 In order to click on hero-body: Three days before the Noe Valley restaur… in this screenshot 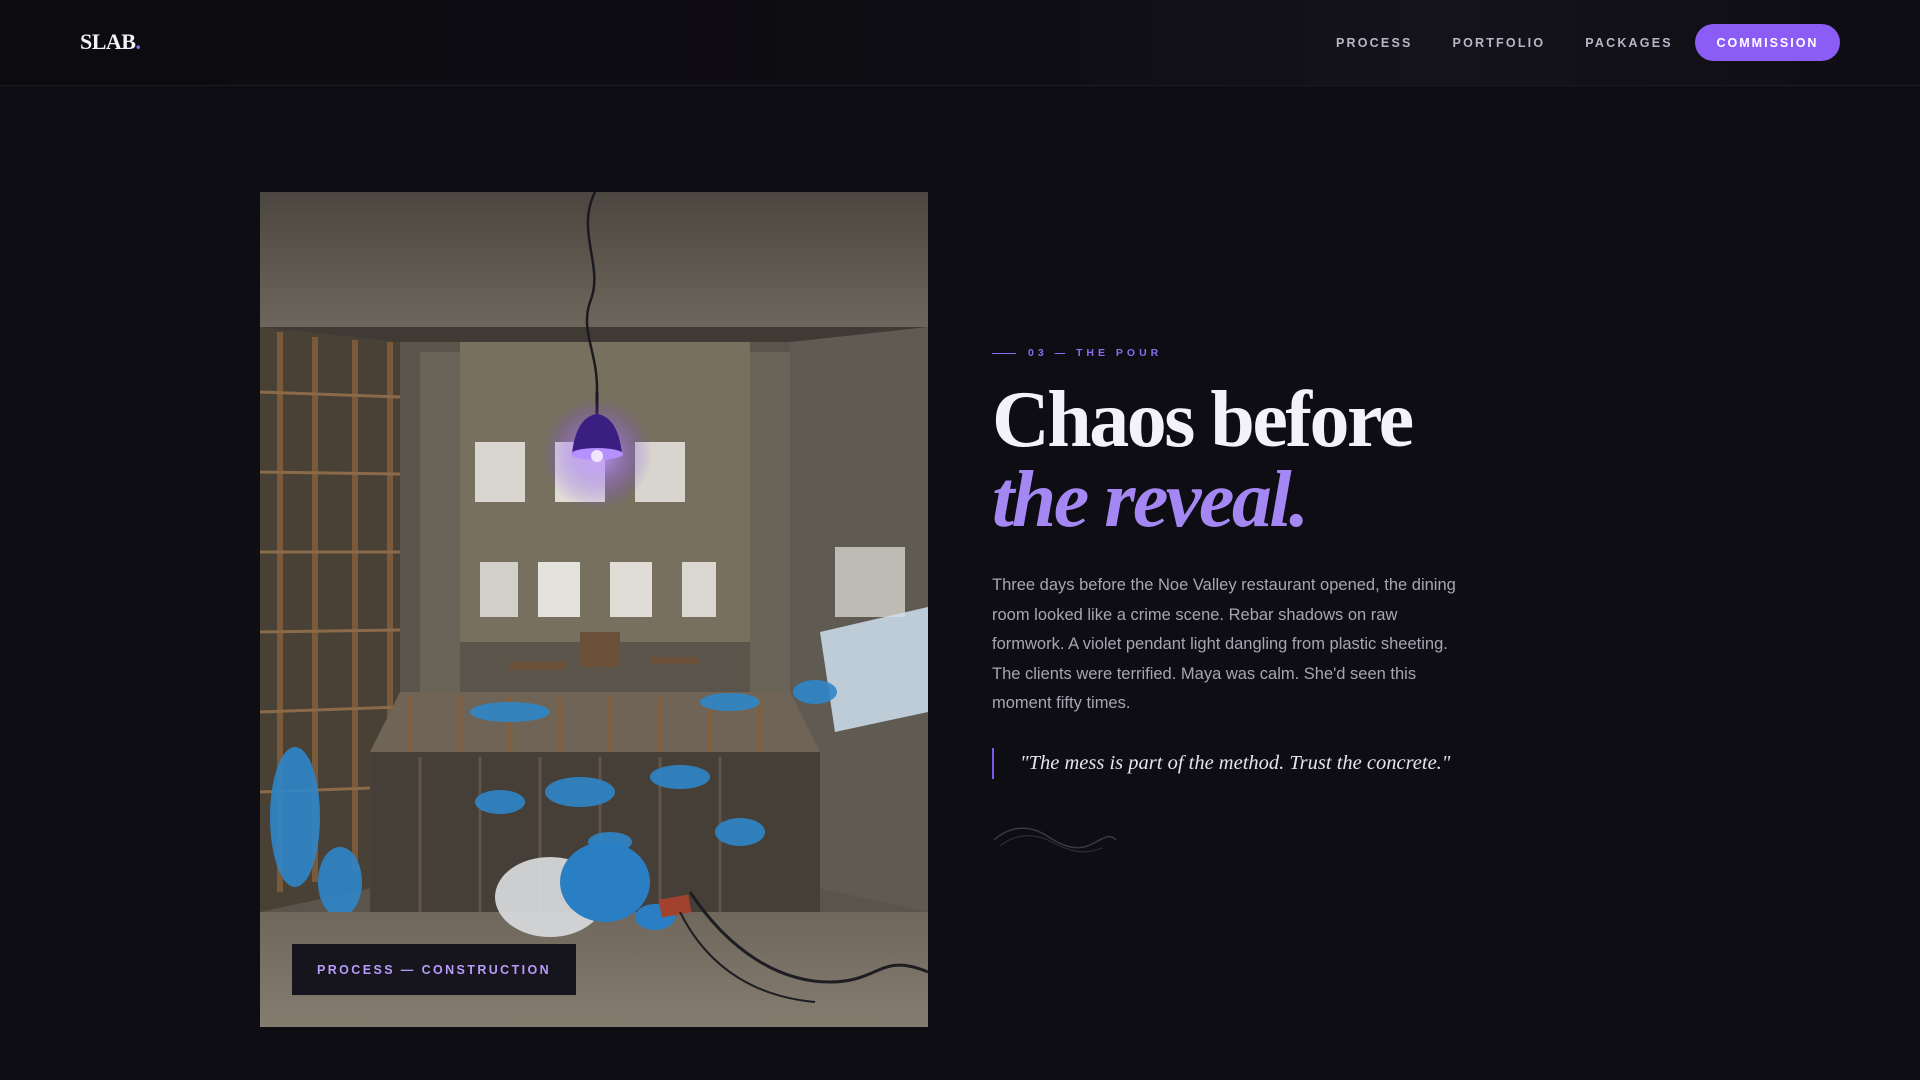, I will do `click(1224, 644)`.